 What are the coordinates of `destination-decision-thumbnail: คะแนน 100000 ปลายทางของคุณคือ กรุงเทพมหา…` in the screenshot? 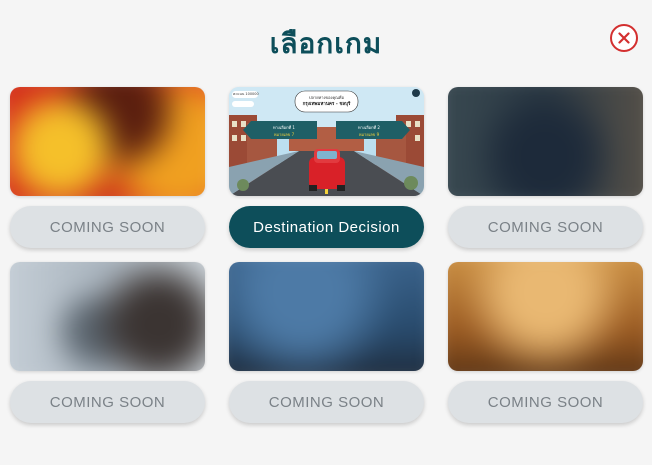 It's located at (326, 141).